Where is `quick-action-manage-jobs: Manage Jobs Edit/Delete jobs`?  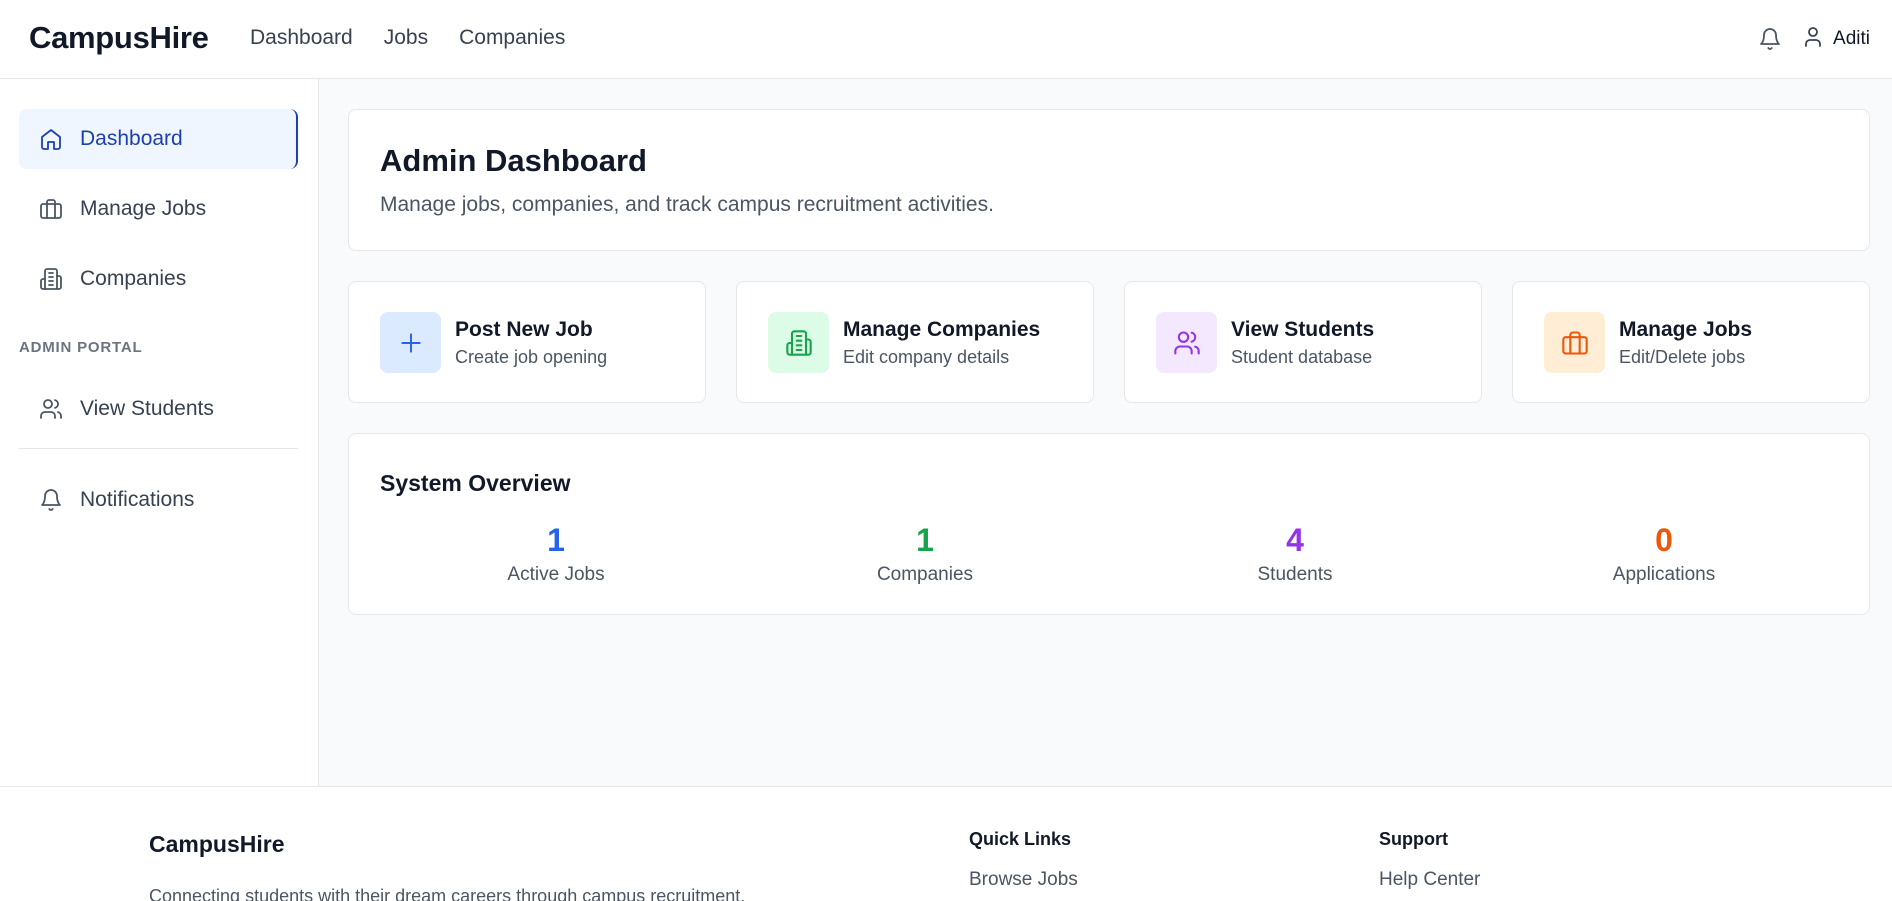 quick-action-manage-jobs: Manage Jobs Edit/Delete jobs is located at coordinates (1691, 342).